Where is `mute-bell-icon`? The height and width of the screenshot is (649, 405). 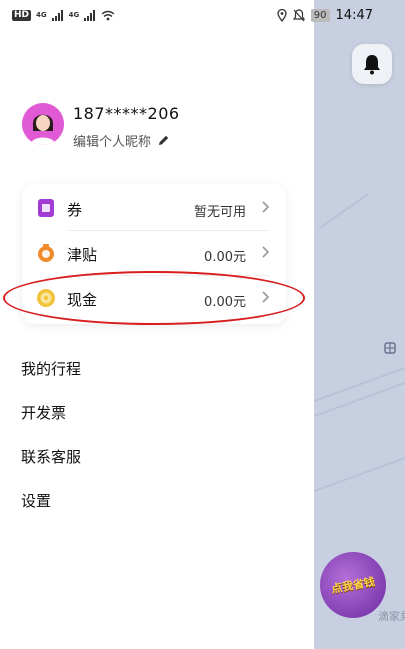 mute-bell-icon is located at coordinates (298, 14).